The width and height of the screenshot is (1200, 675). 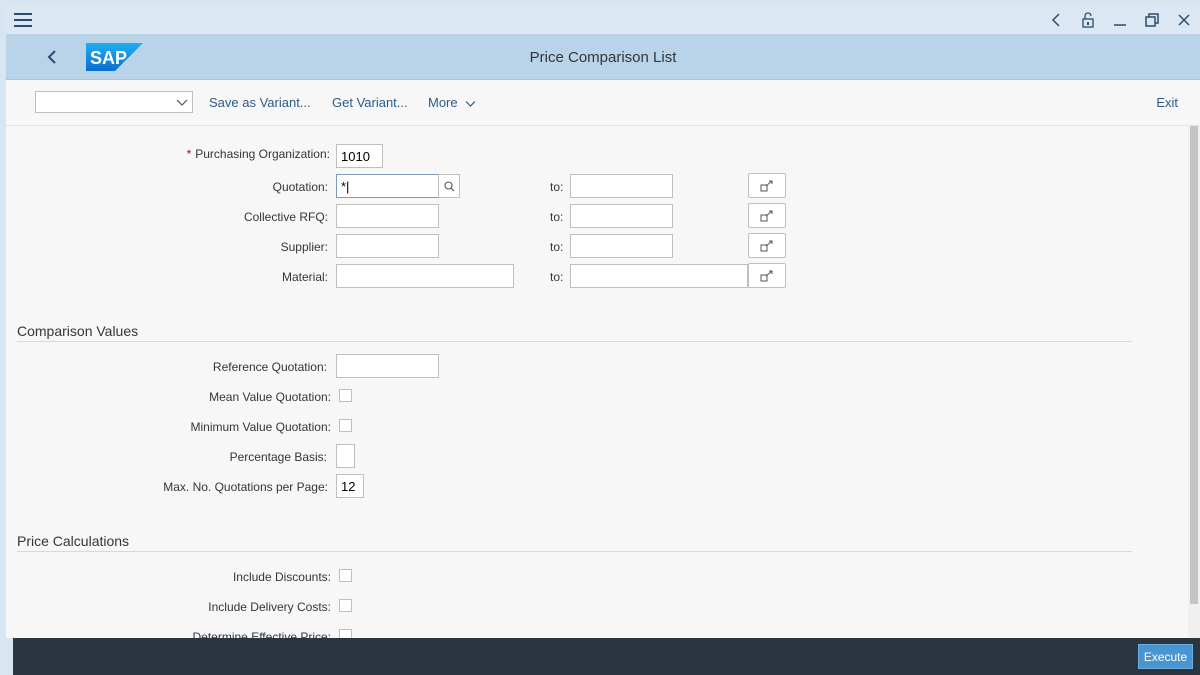 I want to click on supplier-label: Supplier:, so click(x=304, y=247).